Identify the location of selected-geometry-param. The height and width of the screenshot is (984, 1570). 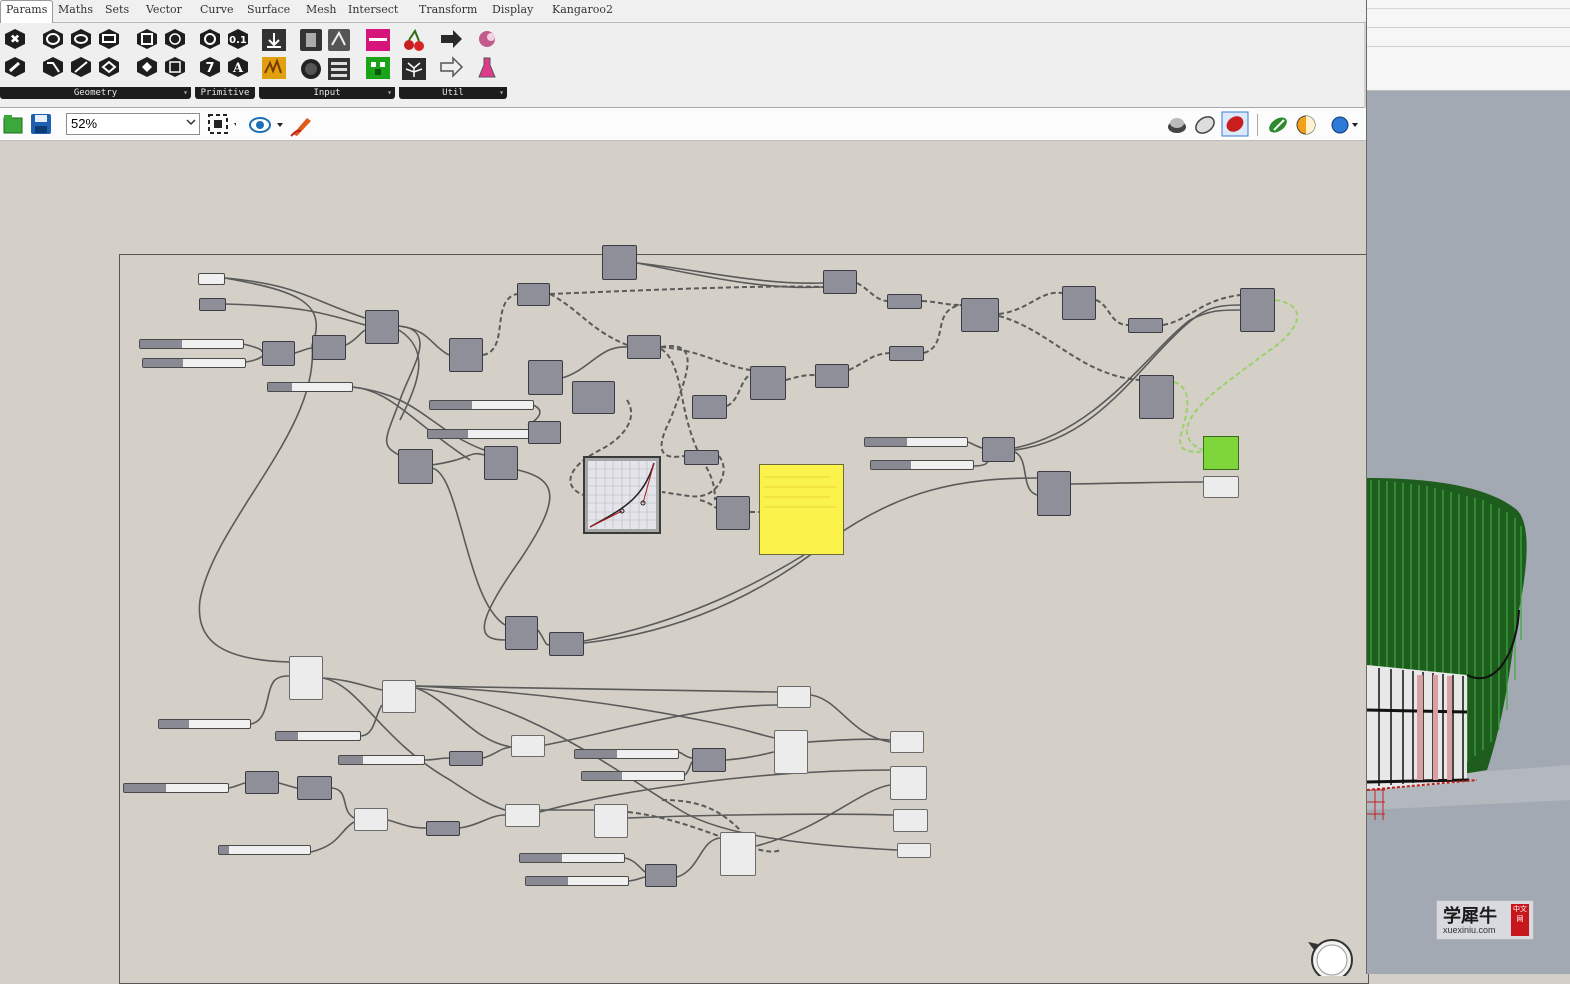
(1221, 453).